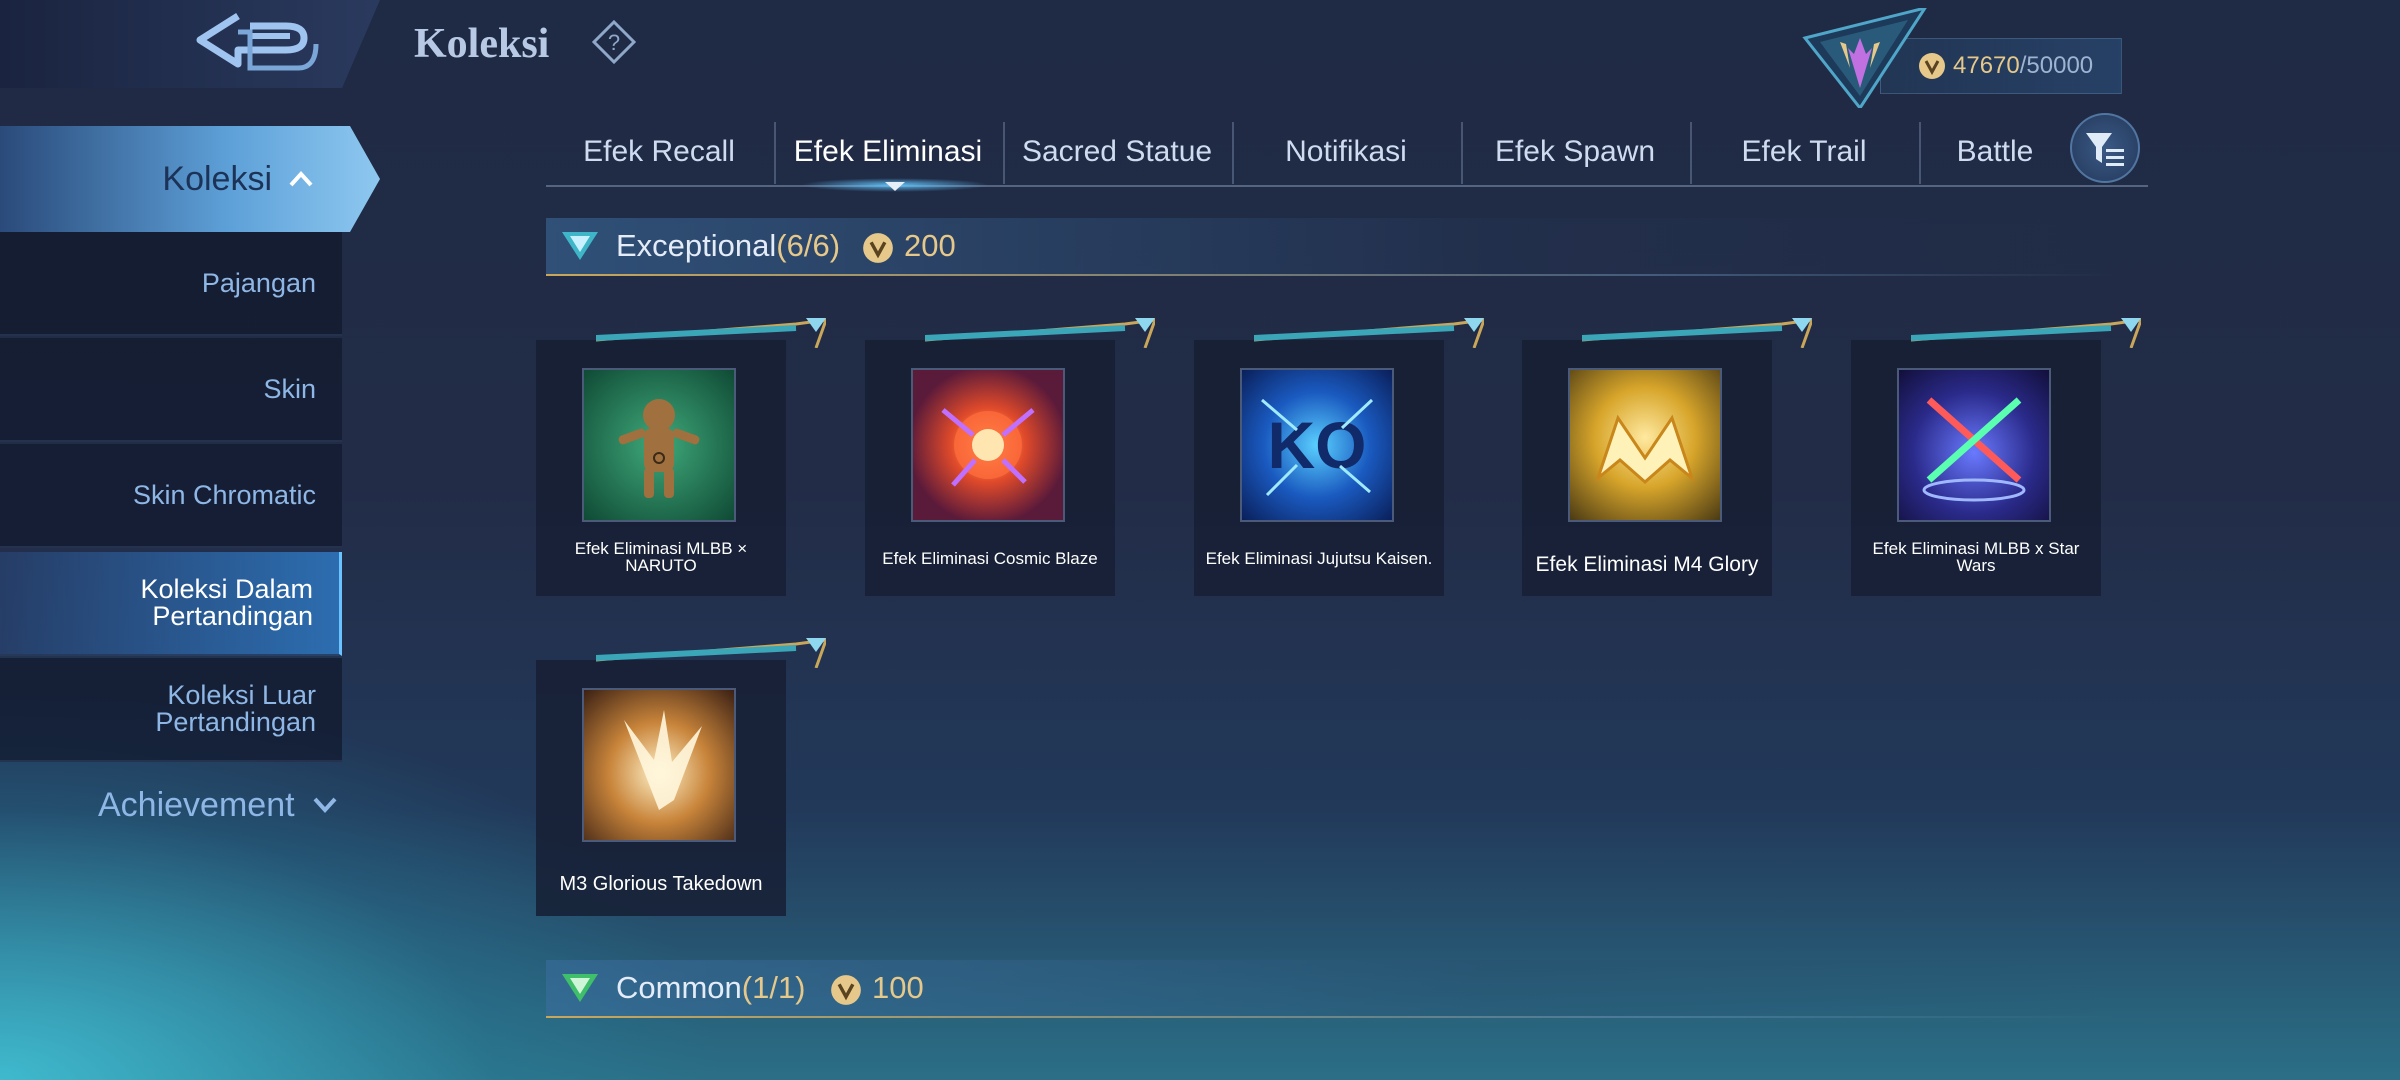 The height and width of the screenshot is (1080, 2400). Describe the element at coordinates (196, 805) in the screenshot. I see `achievement-label: Achievement` at that location.